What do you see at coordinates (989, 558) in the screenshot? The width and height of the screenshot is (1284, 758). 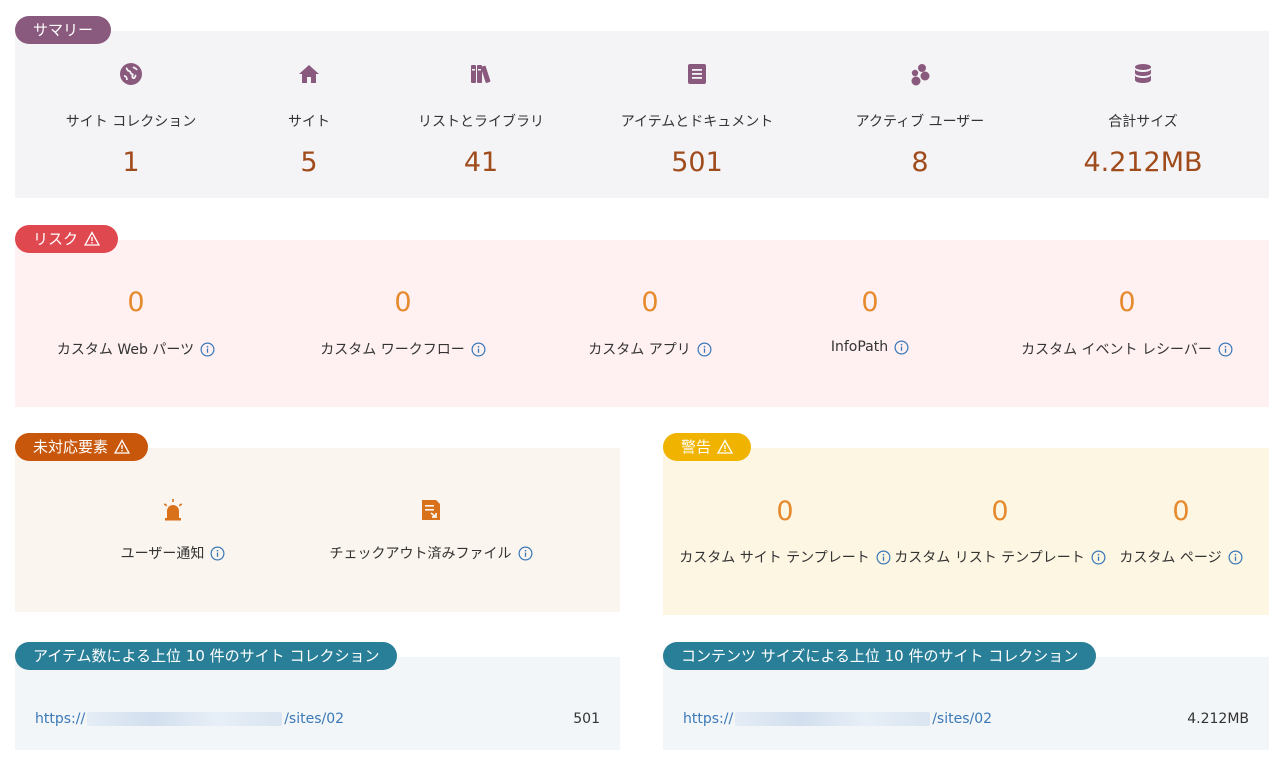 I see `warning-label-text: カスタム リスト テンプレート` at bounding box center [989, 558].